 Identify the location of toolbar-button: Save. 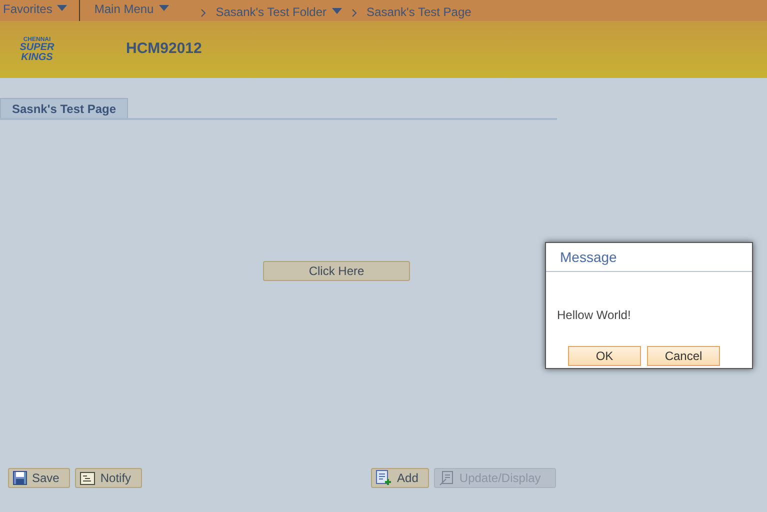
(39, 478).